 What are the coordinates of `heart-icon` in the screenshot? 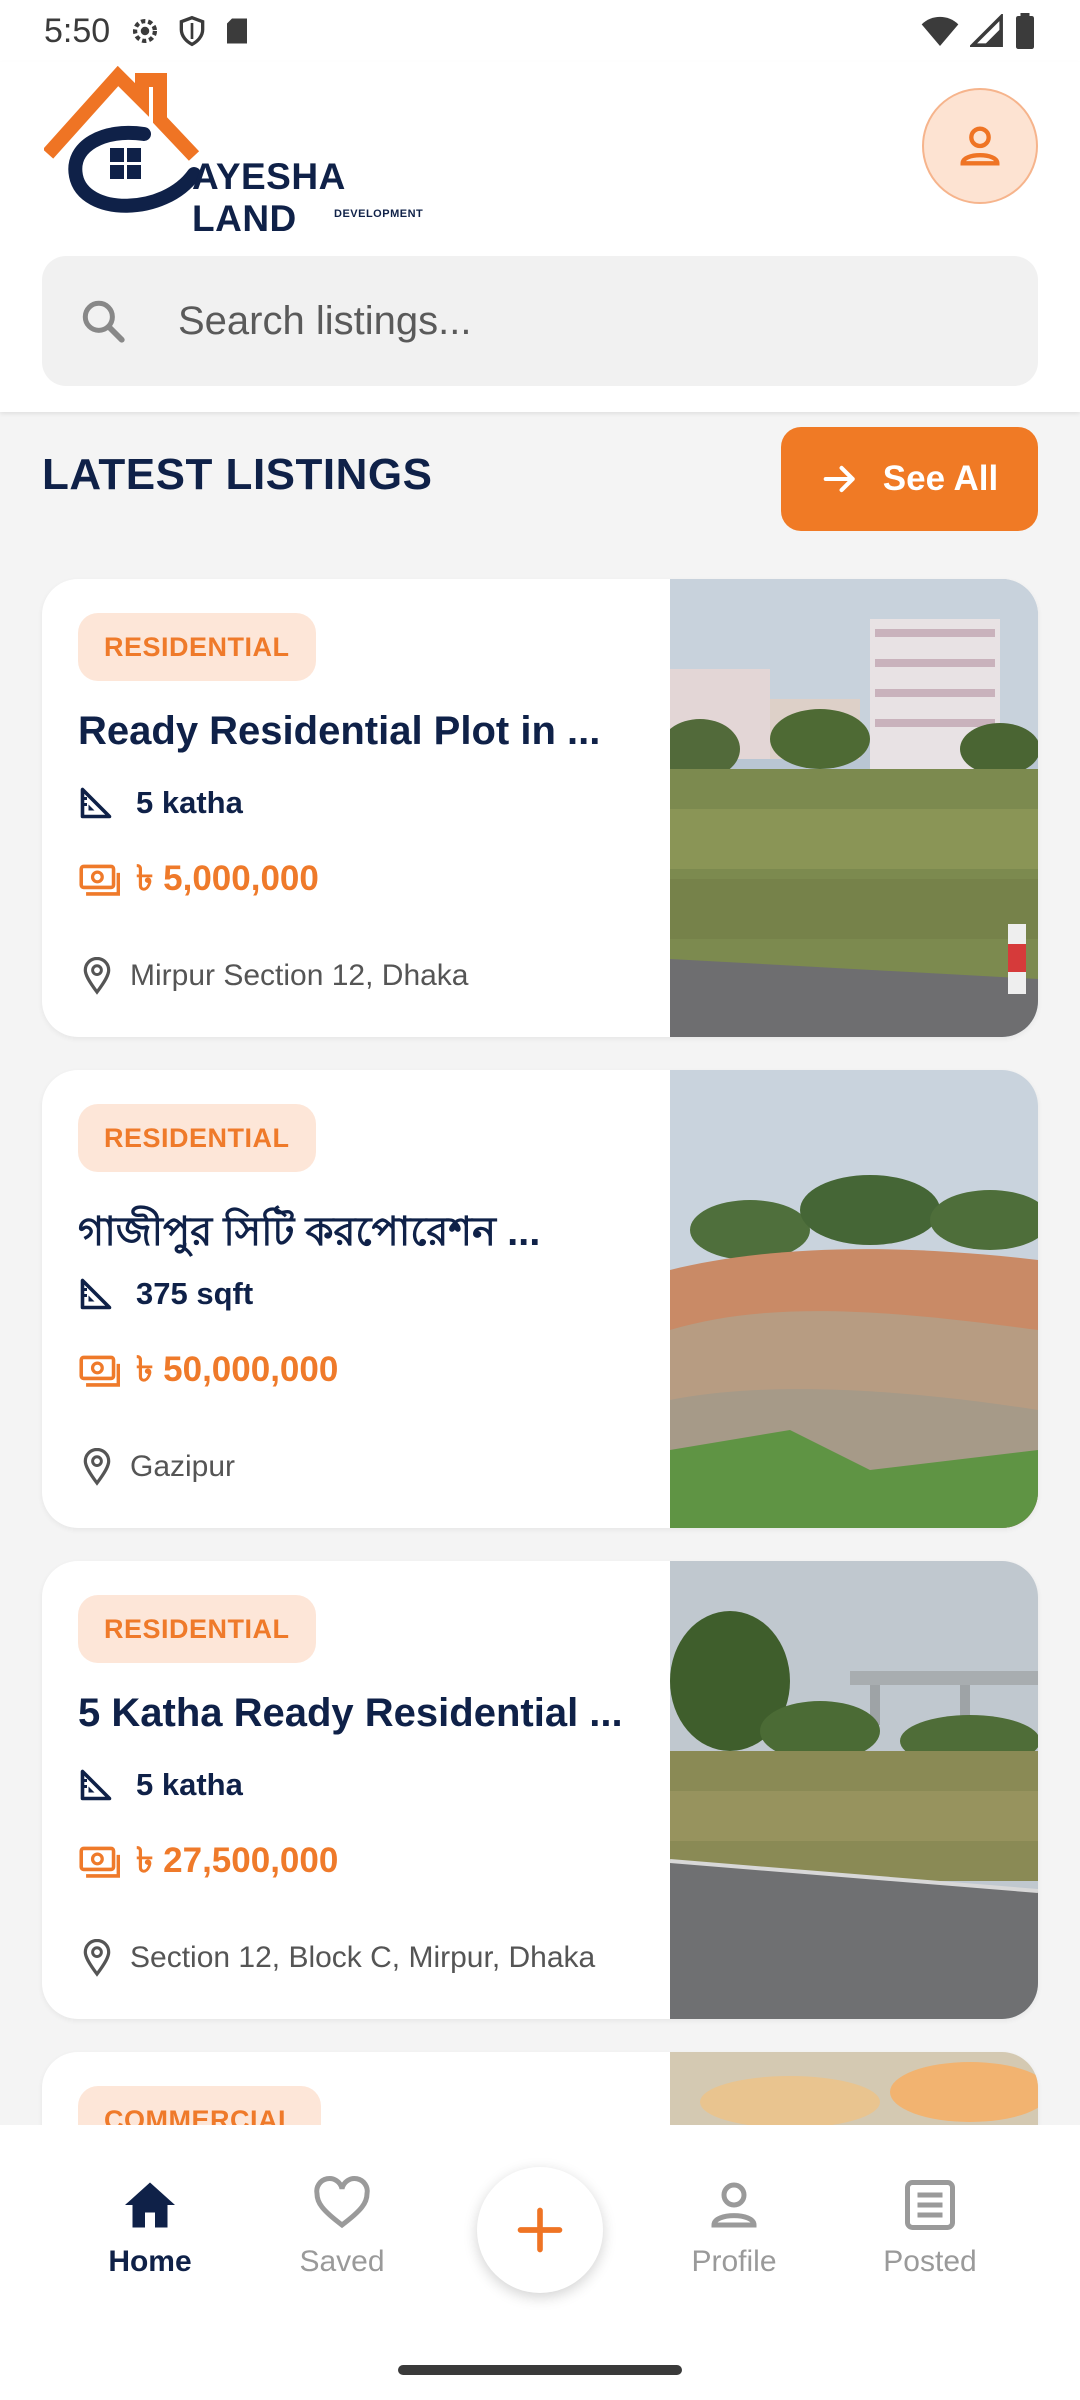 It's located at (342, 2202).